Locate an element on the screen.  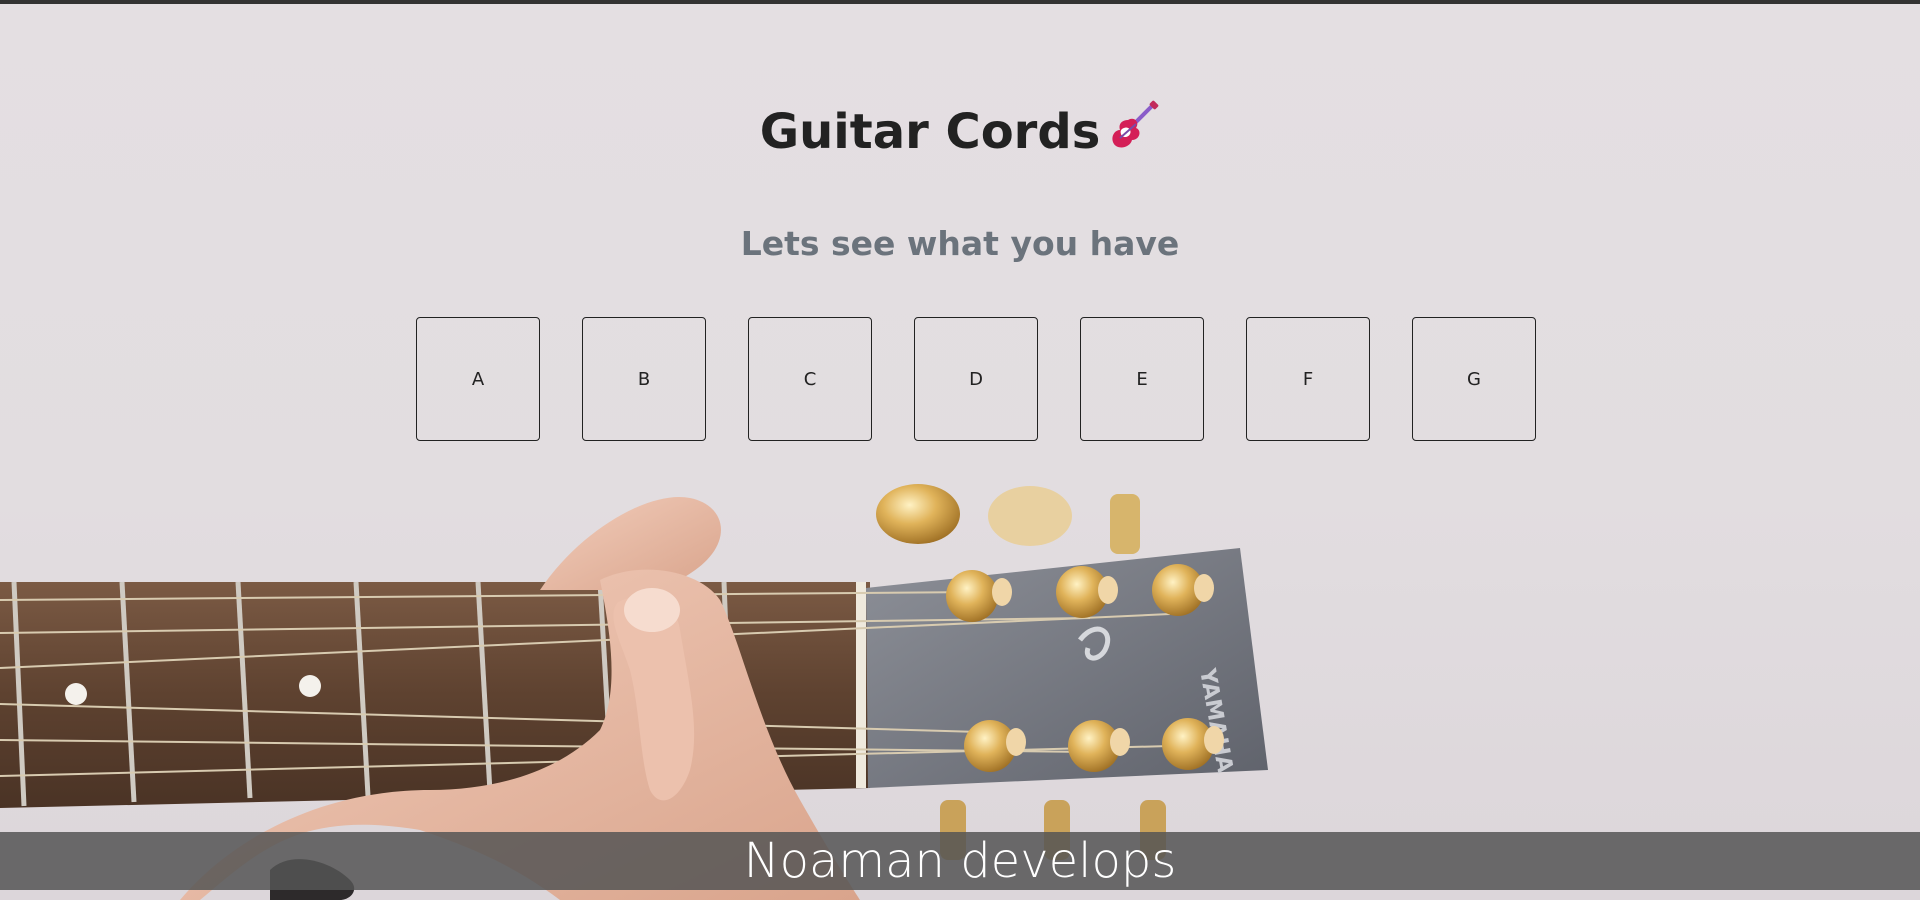
page-subtitle: Lets see what you have is located at coordinates (960, 243).